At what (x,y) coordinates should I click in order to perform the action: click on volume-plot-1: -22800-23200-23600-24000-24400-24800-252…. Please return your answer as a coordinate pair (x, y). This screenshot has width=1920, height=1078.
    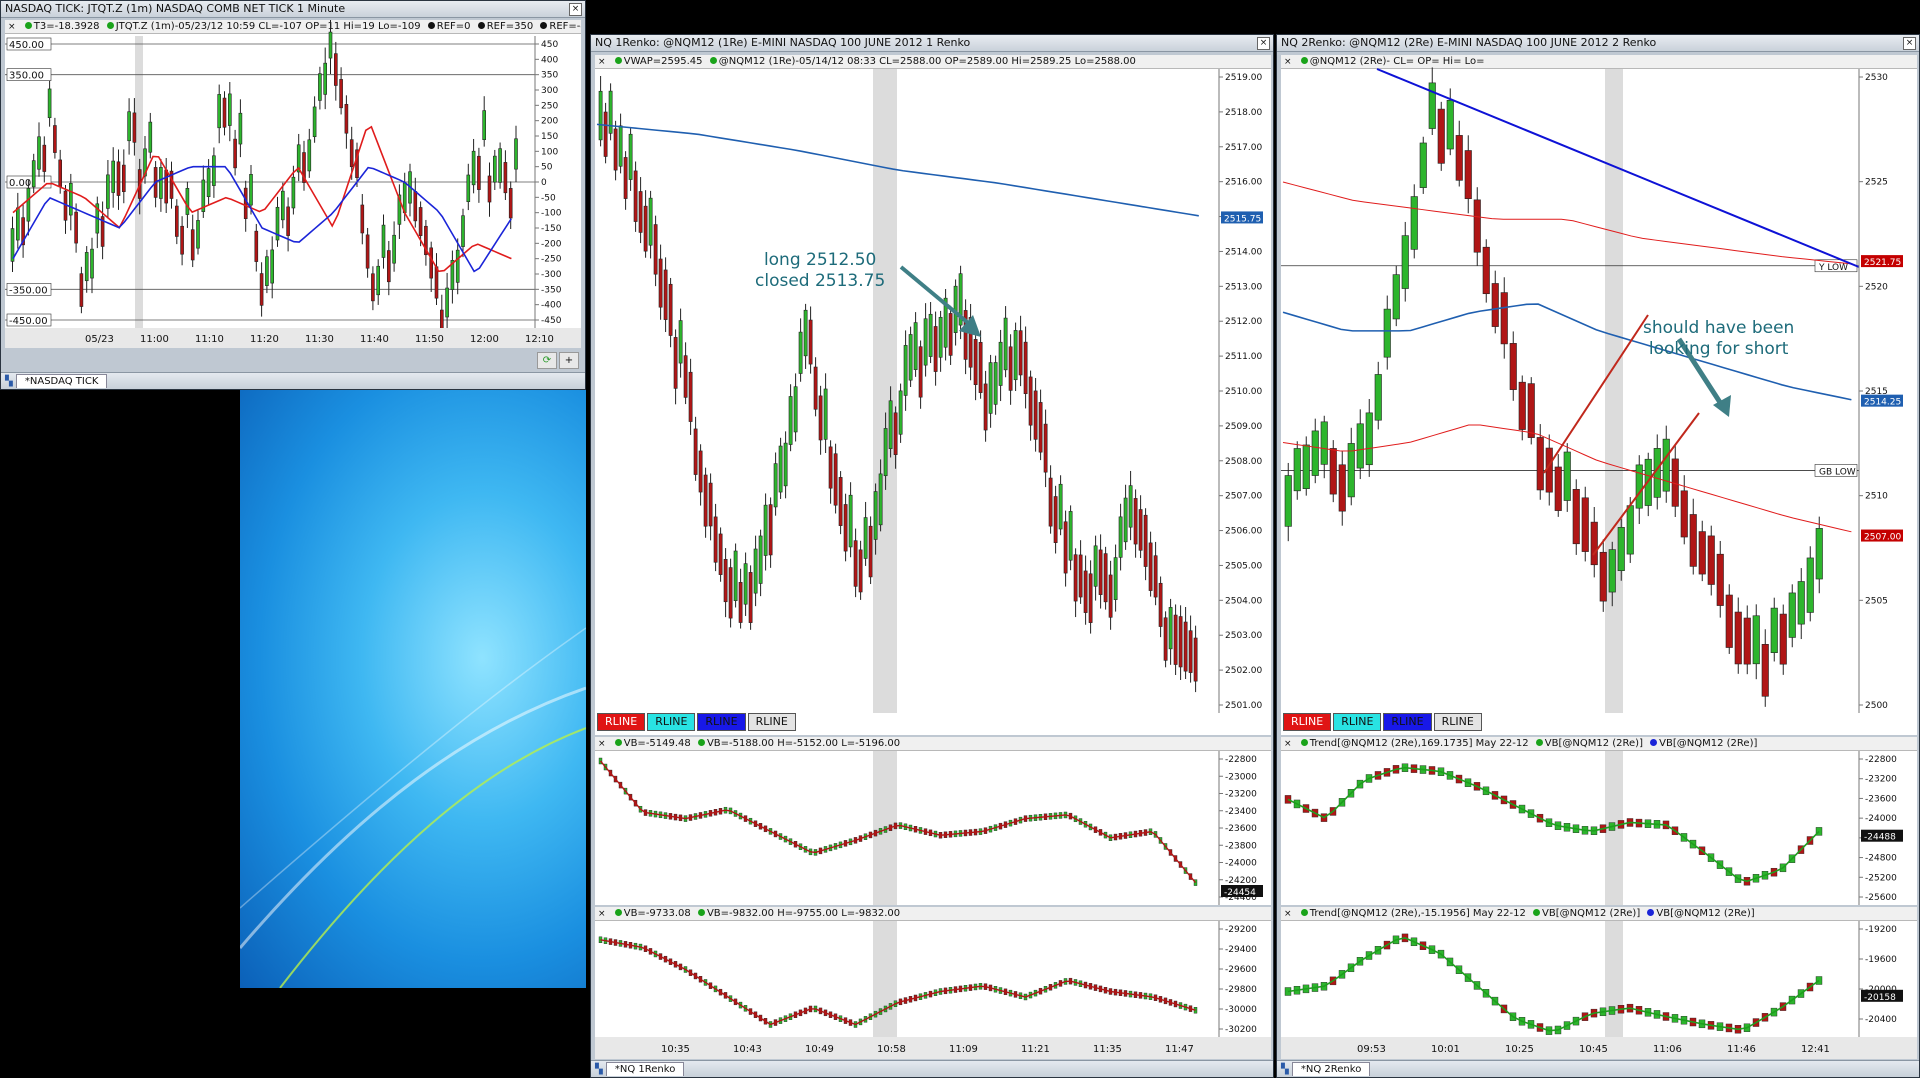
    Looking at the image, I should click on (1599, 821).